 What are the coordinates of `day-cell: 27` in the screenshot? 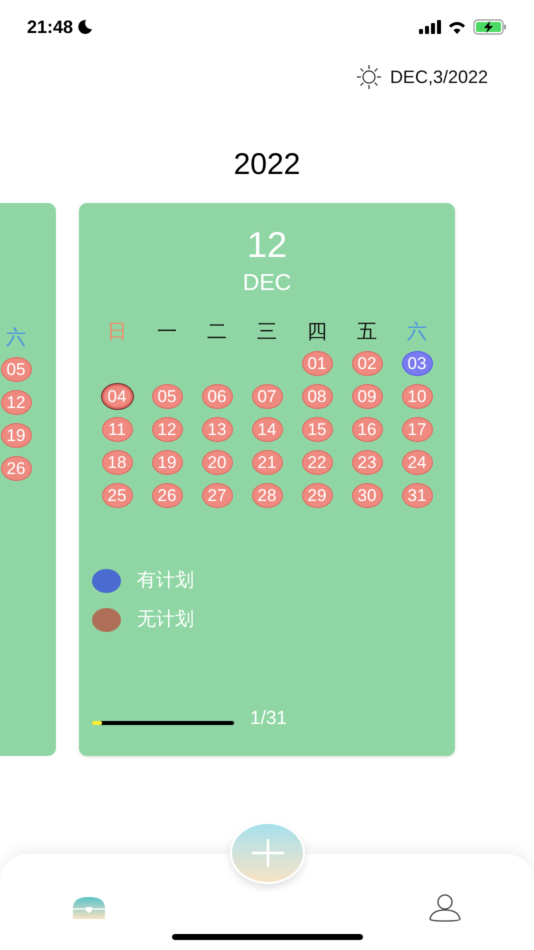 It's located at (217, 495).